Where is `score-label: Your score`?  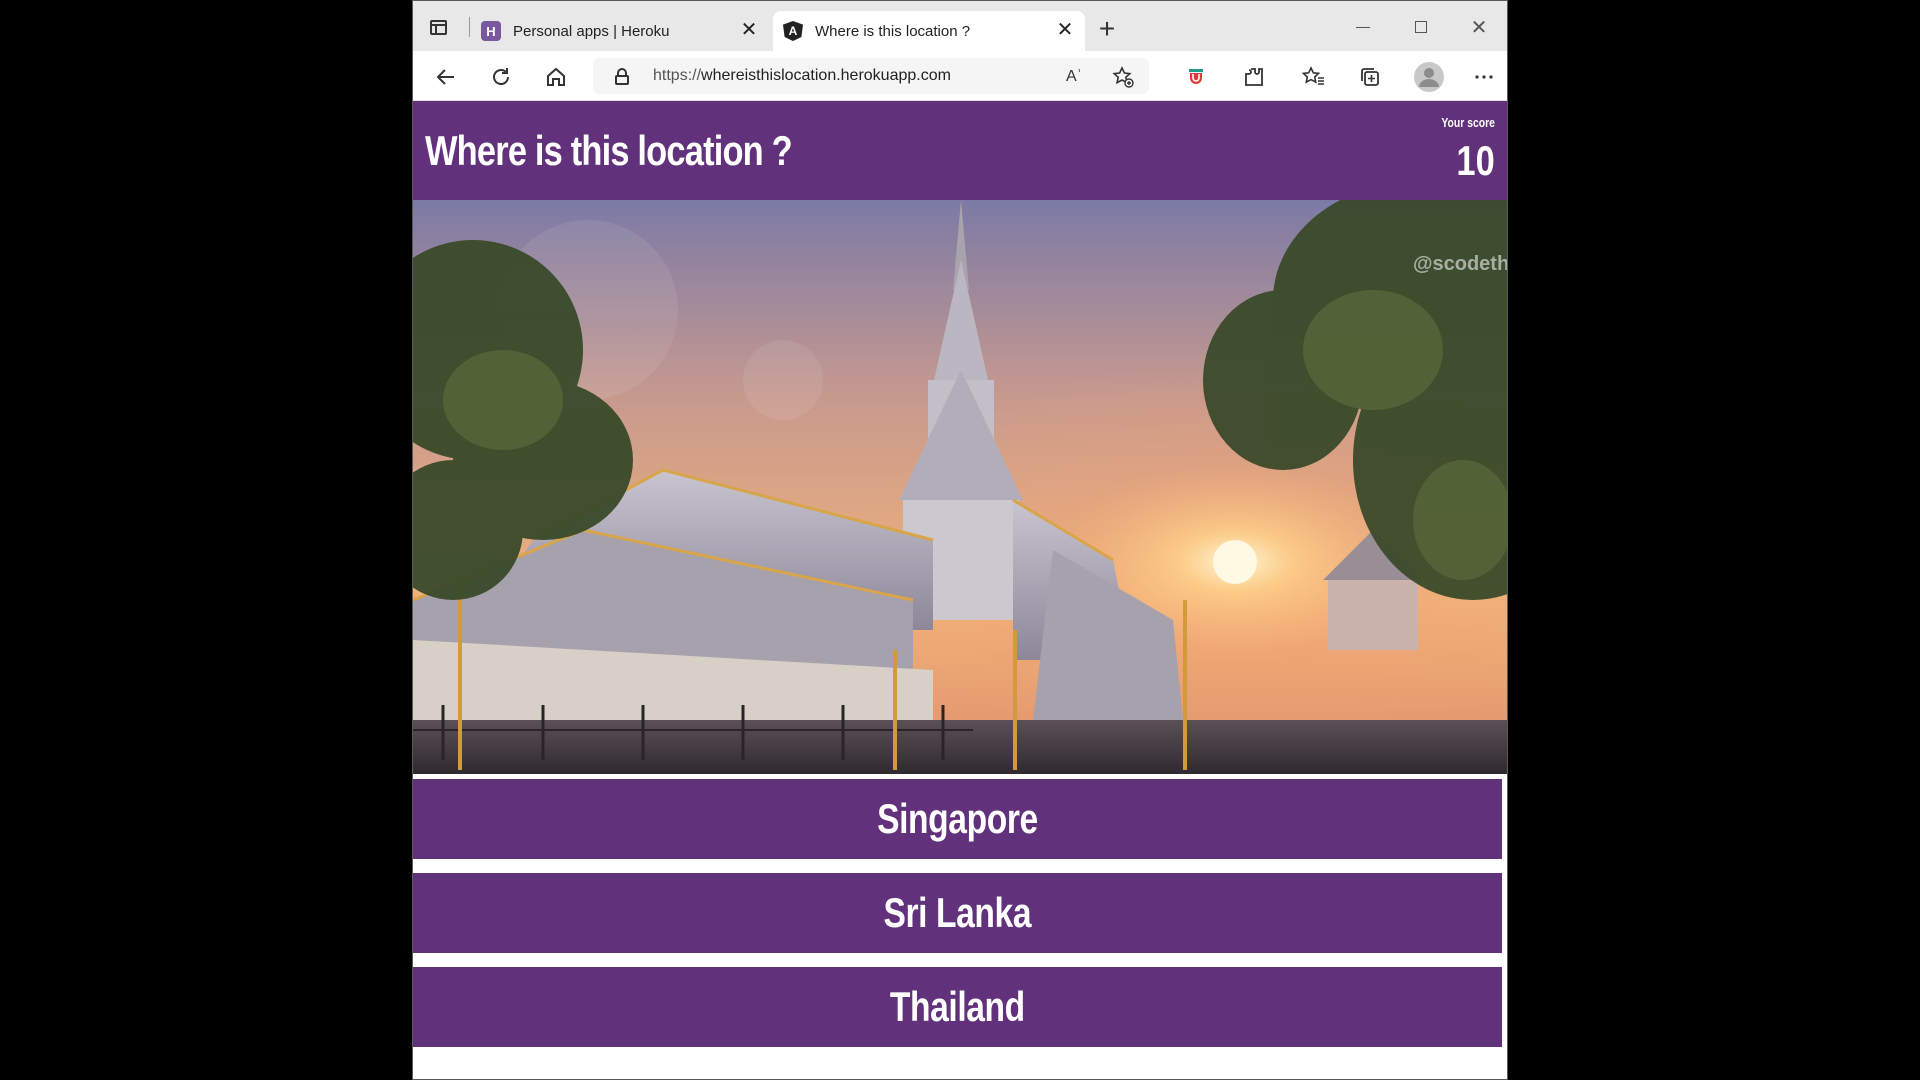 score-label: Your score is located at coordinates (1468, 122).